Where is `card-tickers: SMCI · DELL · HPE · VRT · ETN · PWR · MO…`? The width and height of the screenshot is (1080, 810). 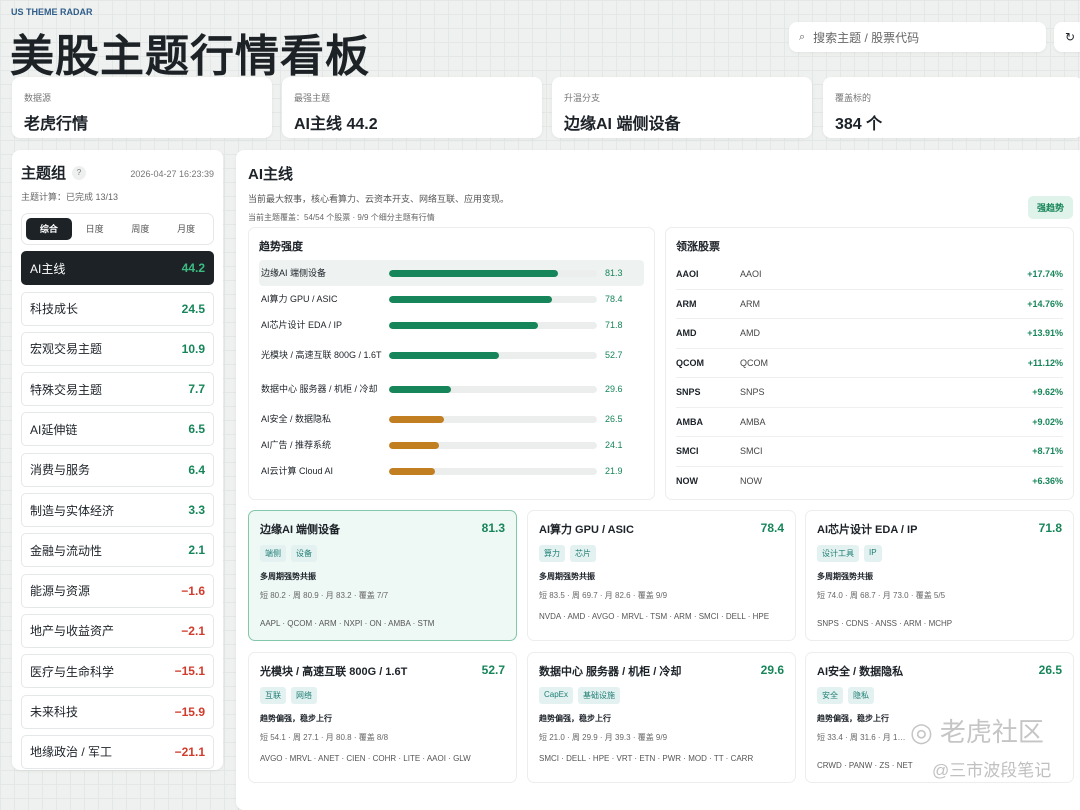 card-tickers: SMCI · DELL · HPE · VRT · ETN · PWR · MO… is located at coordinates (646, 758).